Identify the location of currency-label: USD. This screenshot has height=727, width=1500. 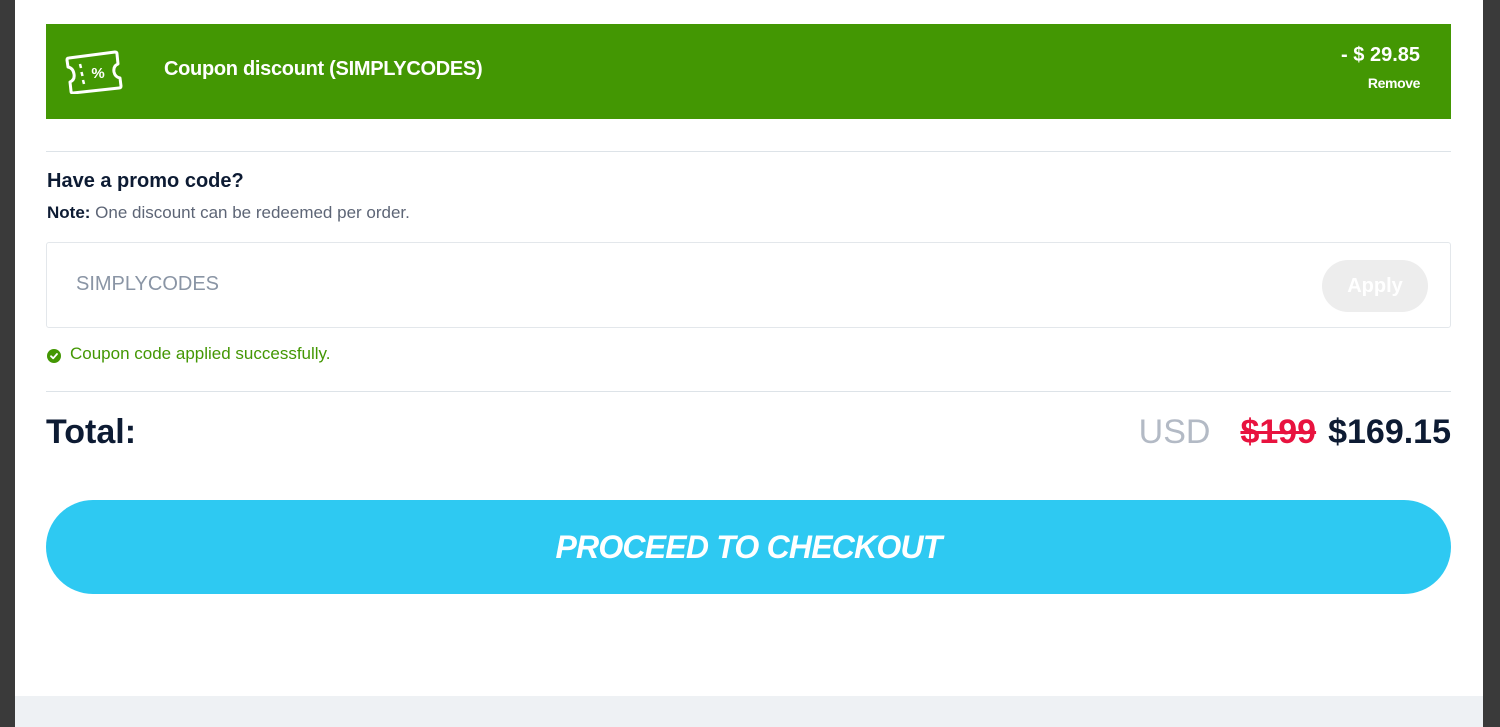
(1174, 432).